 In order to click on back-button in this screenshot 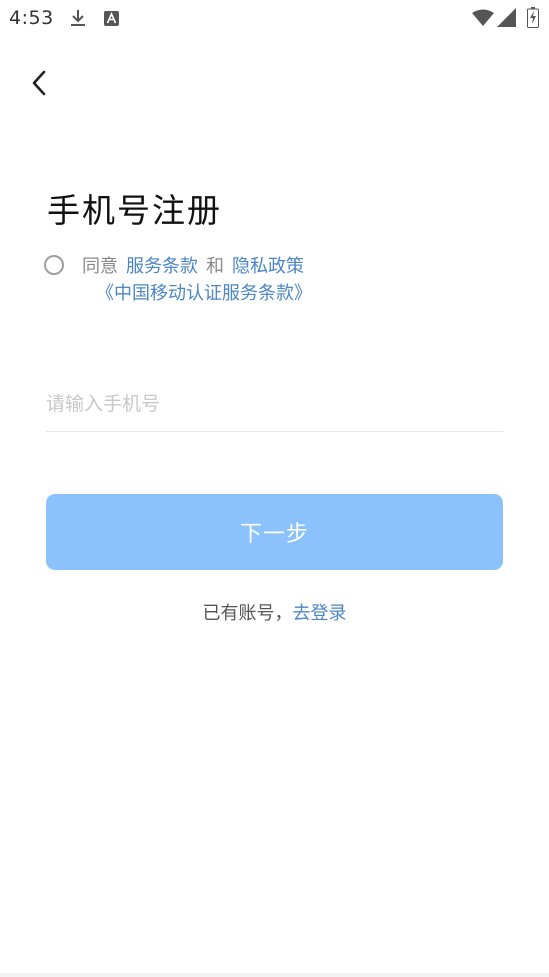, I will do `click(39, 83)`.